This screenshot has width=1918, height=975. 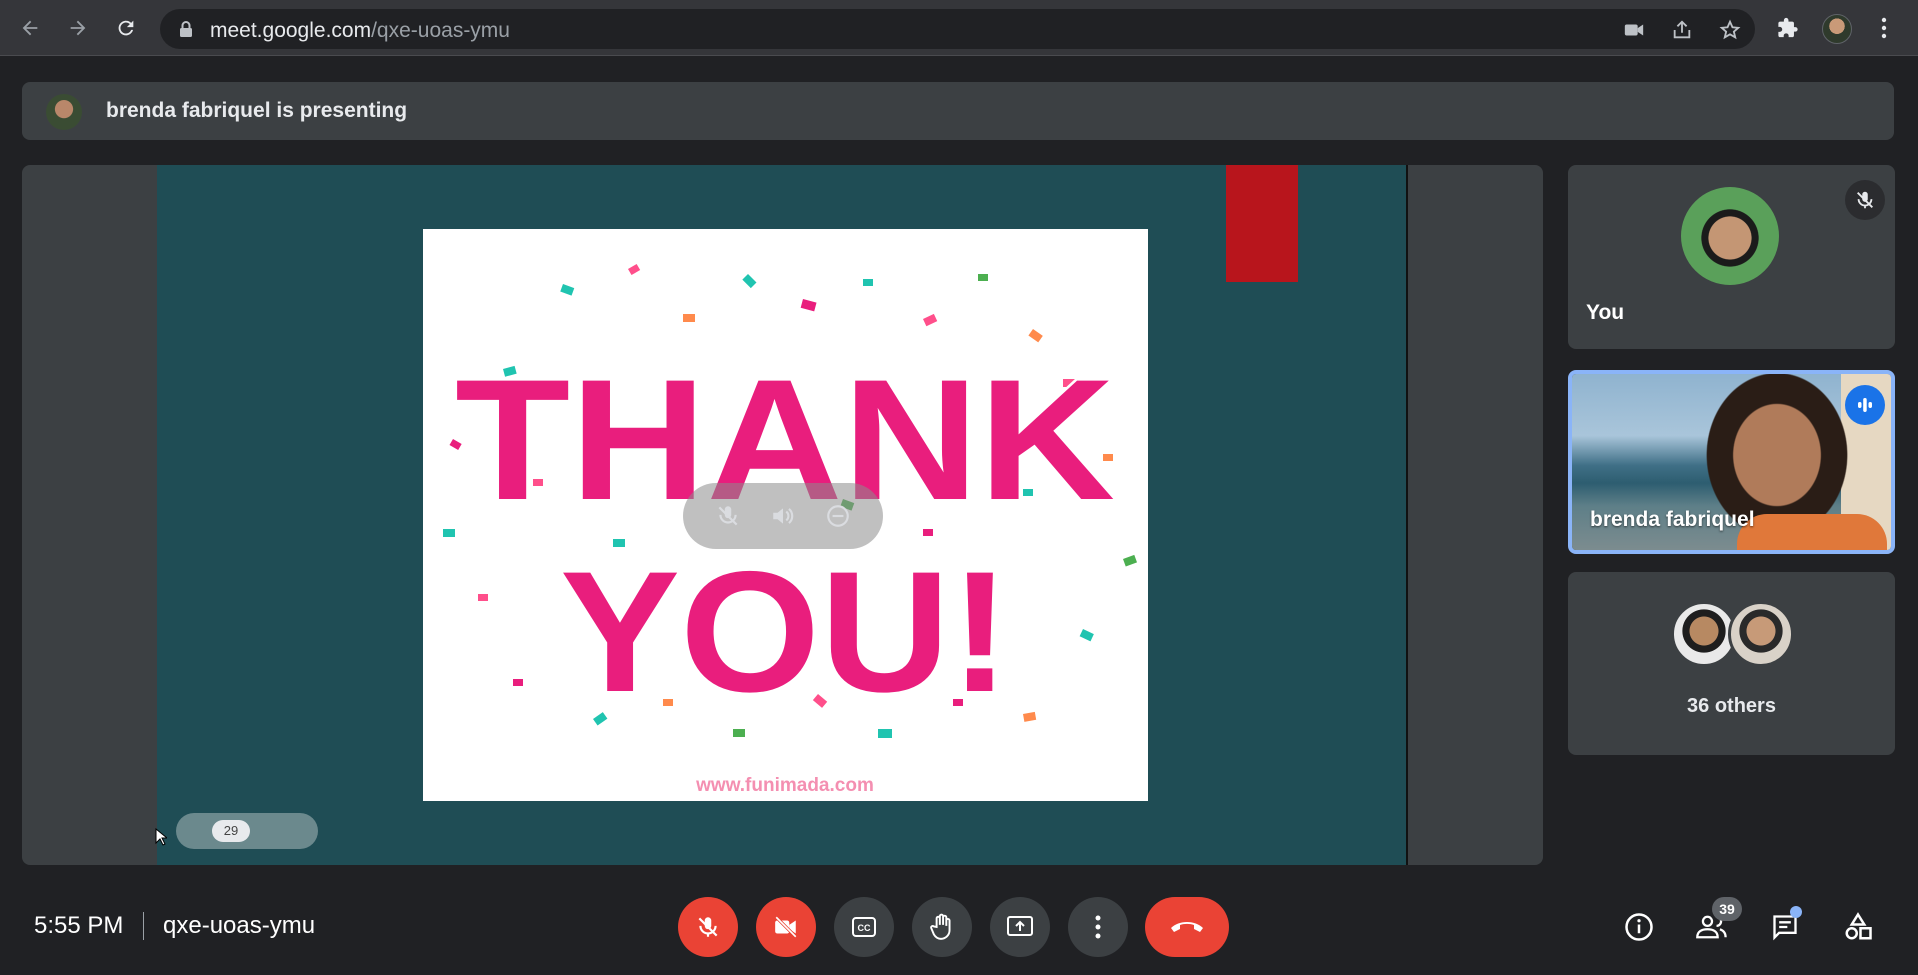 I want to click on reload-icon, so click(x=126, y=28).